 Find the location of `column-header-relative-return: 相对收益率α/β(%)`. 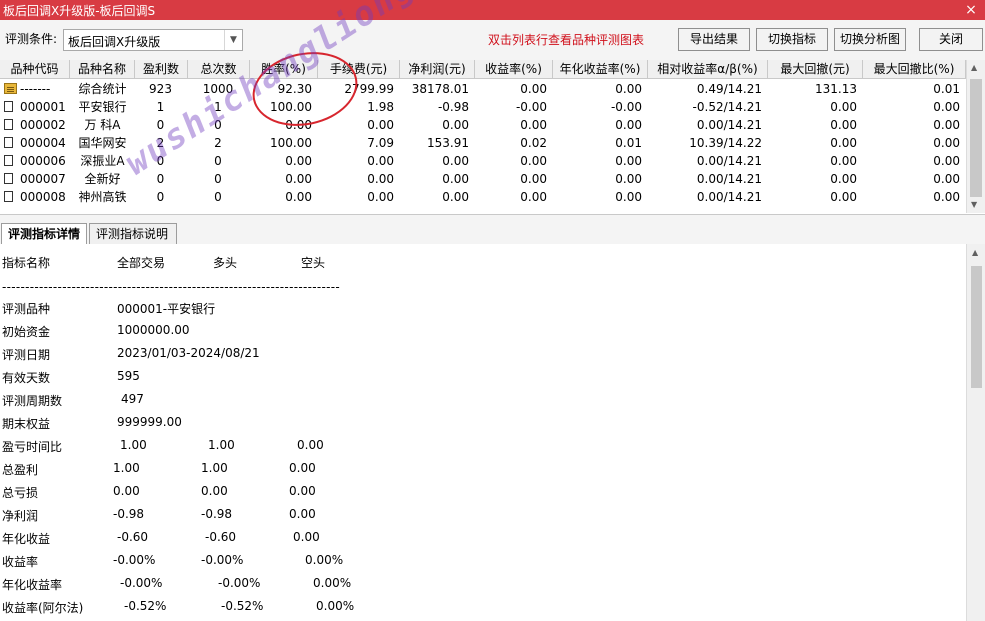

column-header-relative-return: 相对收益率α/β(%) is located at coordinates (708, 69).